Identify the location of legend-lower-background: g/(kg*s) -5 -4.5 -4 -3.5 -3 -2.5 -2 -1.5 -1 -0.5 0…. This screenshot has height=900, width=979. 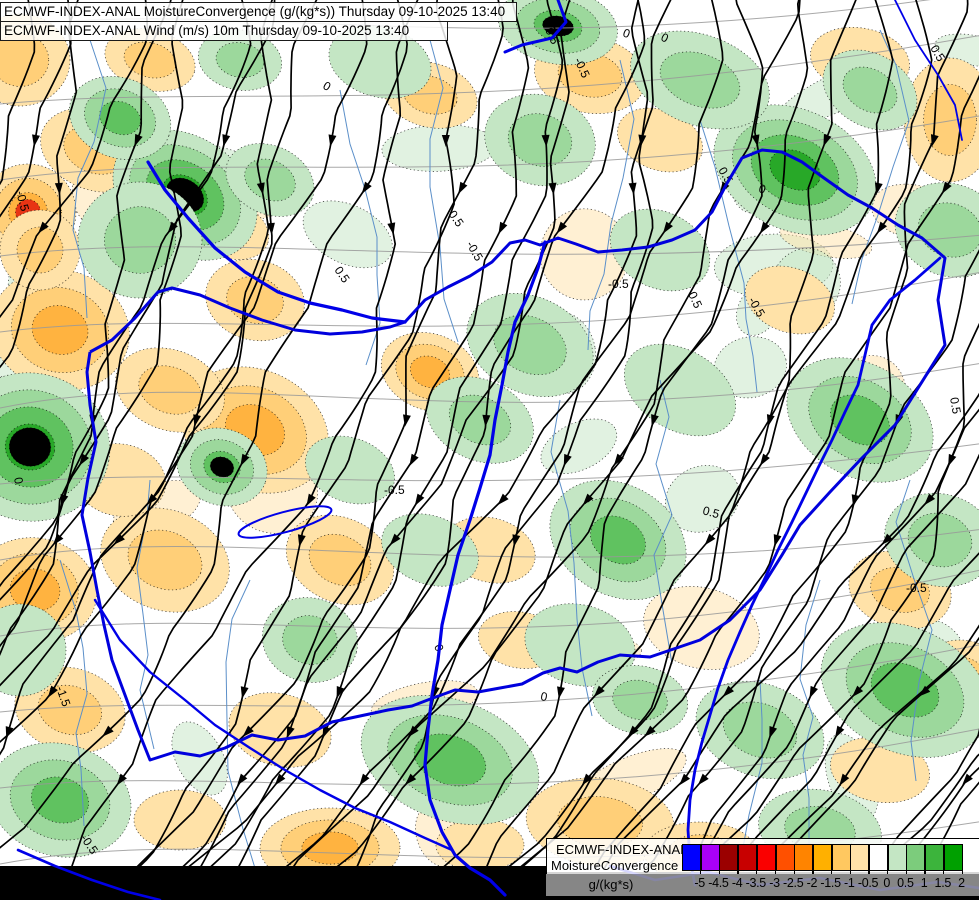
(762, 885).